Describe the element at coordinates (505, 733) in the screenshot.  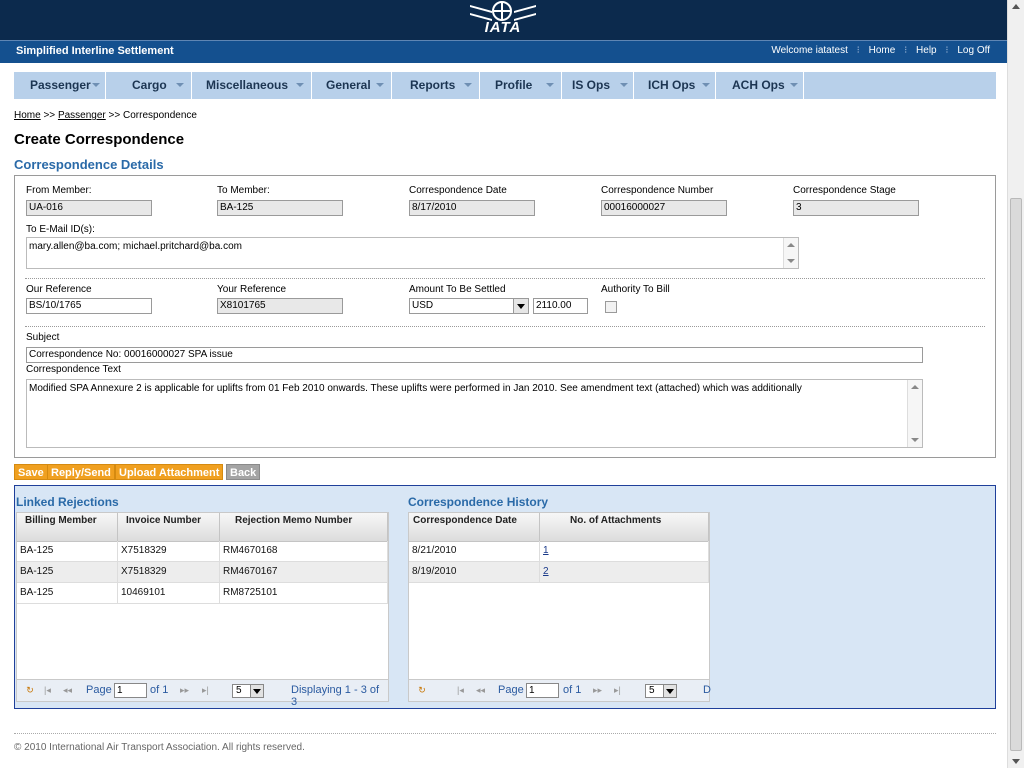
I see `footer-divider` at that location.